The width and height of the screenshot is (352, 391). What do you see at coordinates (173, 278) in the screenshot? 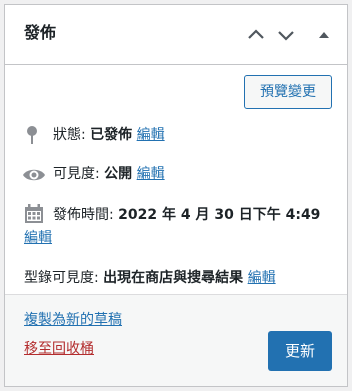
I see `catalog-visibility-value: 出現在商店與搜尋結果` at bounding box center [173, 278].